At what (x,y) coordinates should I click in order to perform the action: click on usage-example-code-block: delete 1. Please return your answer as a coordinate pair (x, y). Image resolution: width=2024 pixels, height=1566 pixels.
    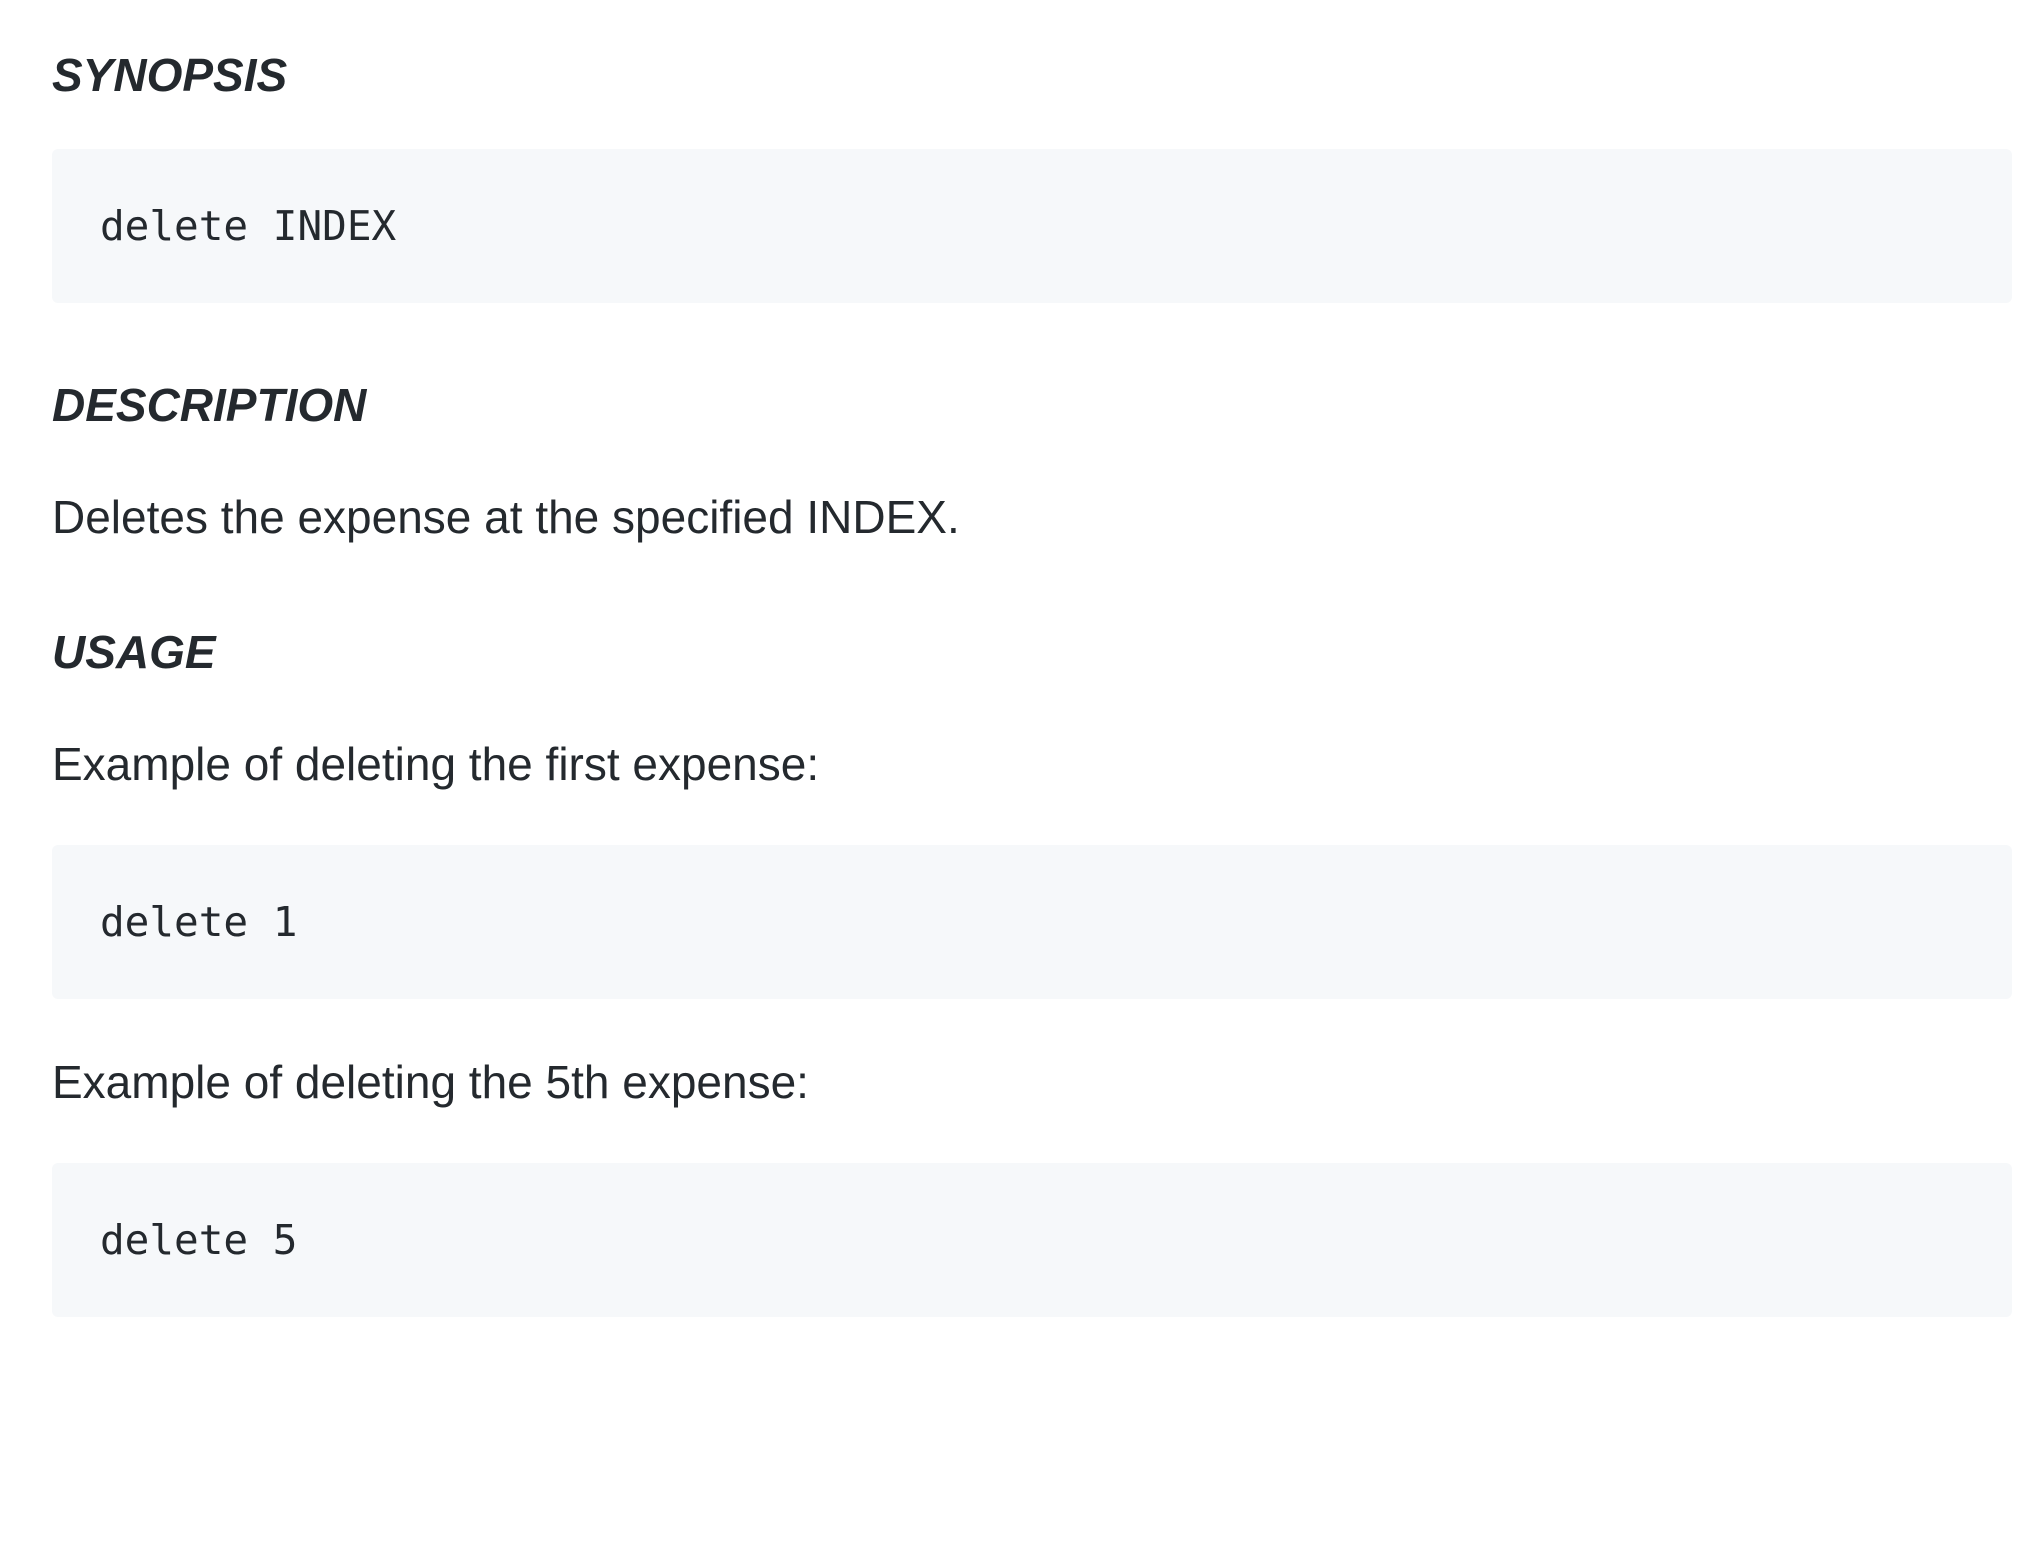
    Looking at the image, I should click on (1032, 922).